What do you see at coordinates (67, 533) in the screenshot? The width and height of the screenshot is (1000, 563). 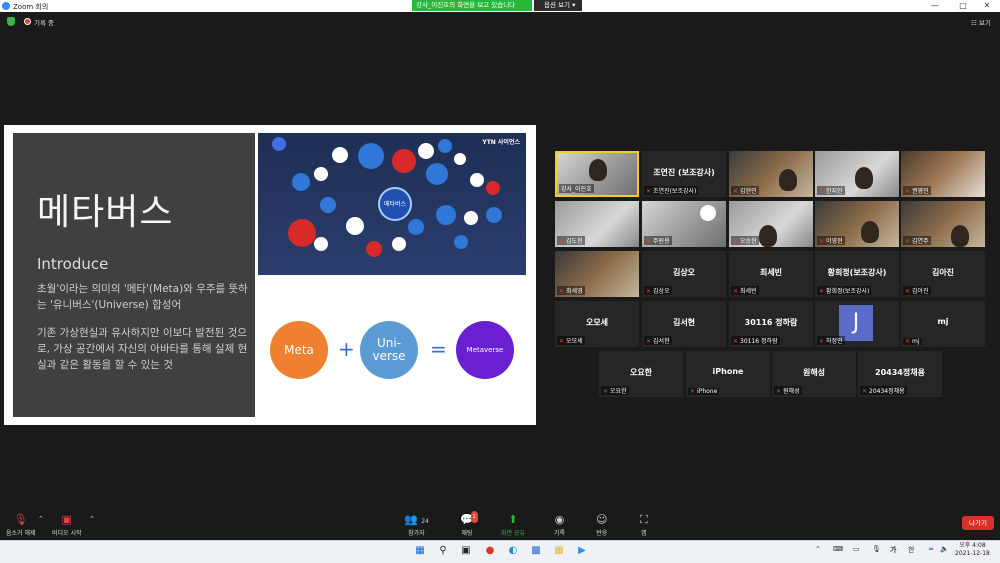 I see `start-video-label: 비디오 시작` at bounding box center [67, 533].